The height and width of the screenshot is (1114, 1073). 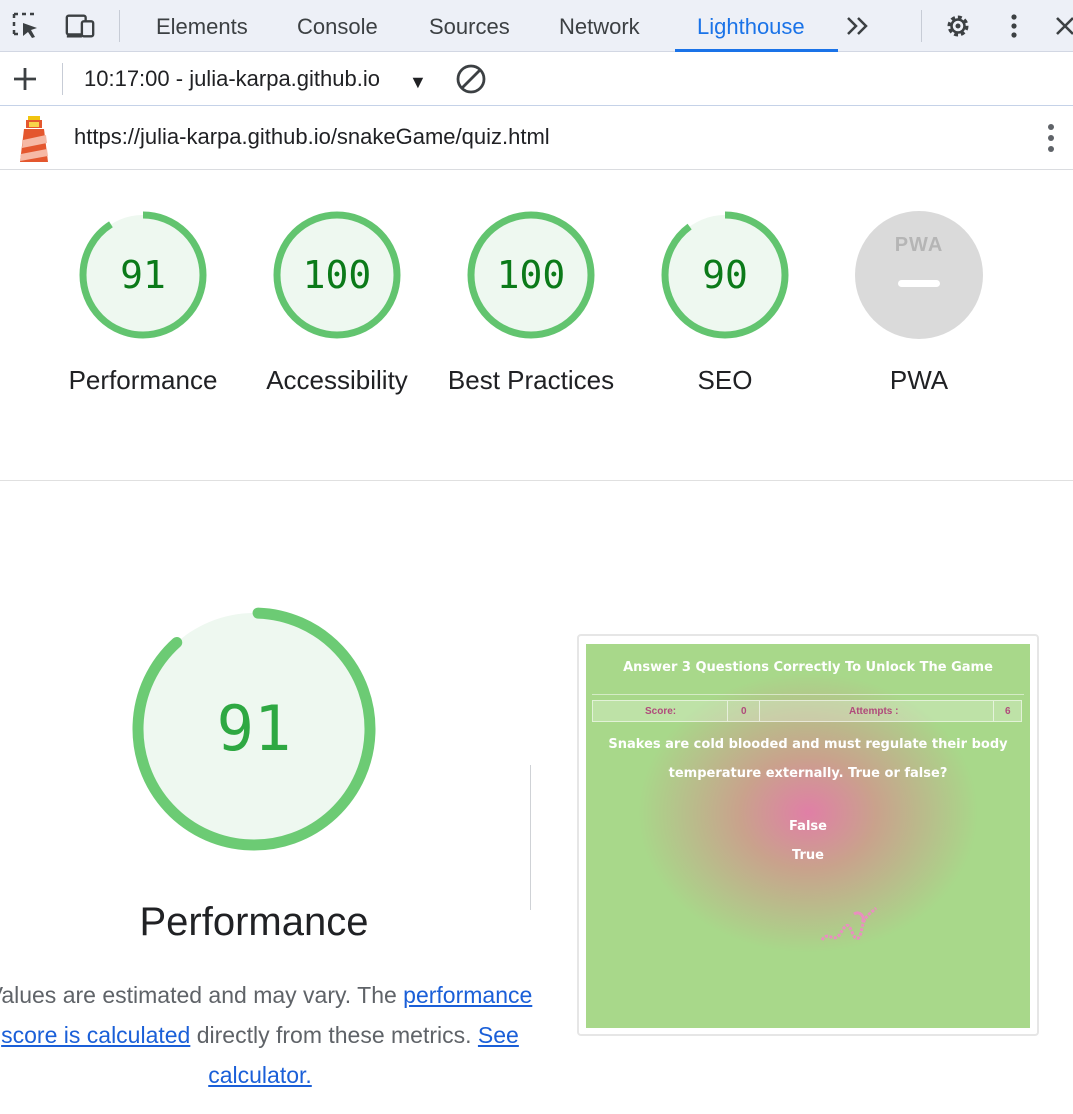 What do you see at coordinates (25, 79) in the screenshot?
I see `new-report-plus-icon` at bounding box center [25, 79].